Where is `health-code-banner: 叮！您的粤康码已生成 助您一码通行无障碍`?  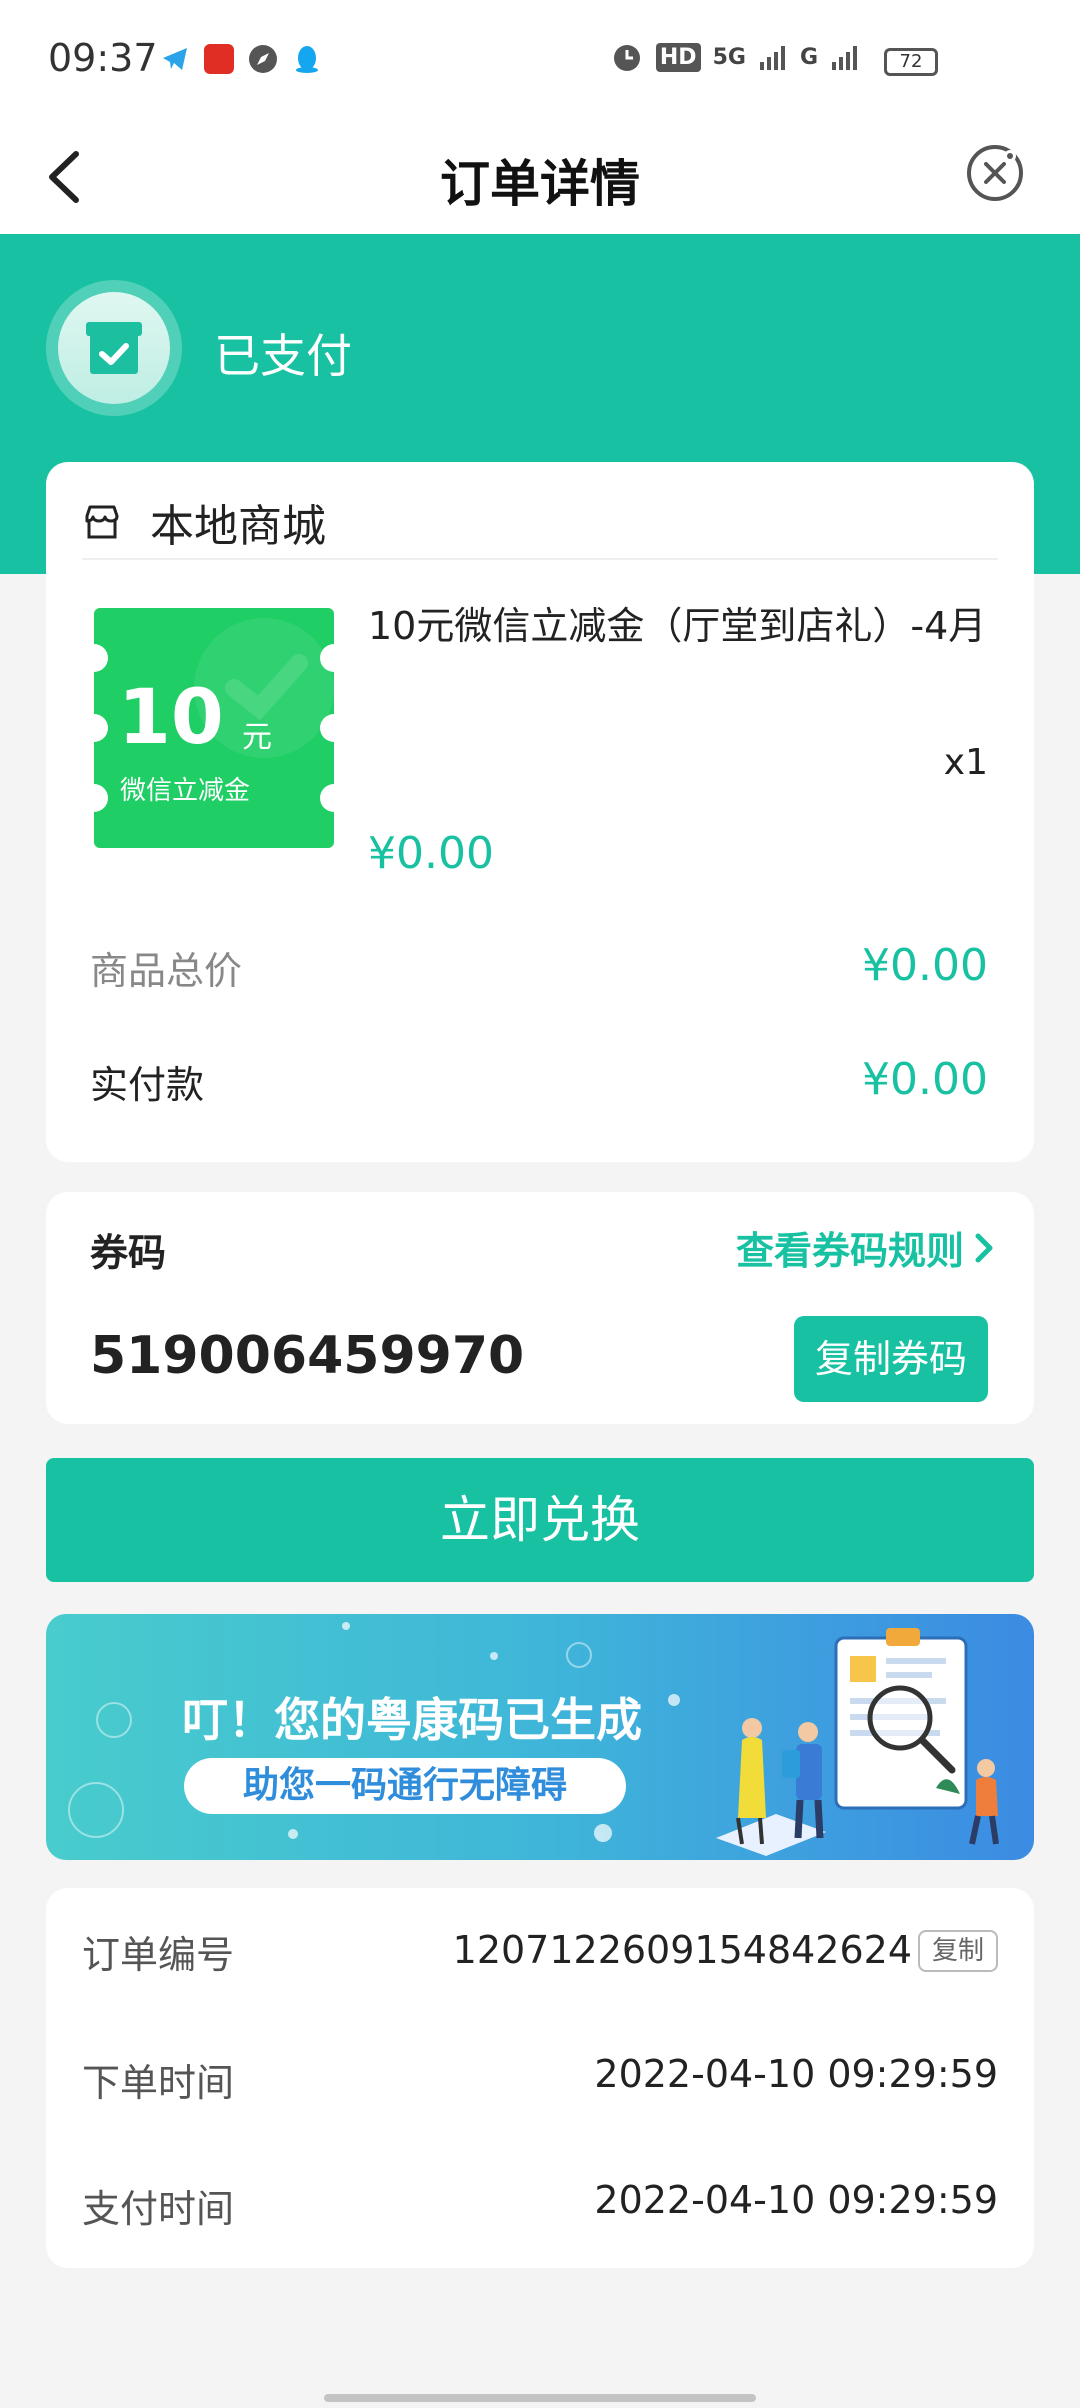 health-code-banner: 叮！您的粤康码已生成 助您一码通行无障碍 is located at coordinates (540, 1737).